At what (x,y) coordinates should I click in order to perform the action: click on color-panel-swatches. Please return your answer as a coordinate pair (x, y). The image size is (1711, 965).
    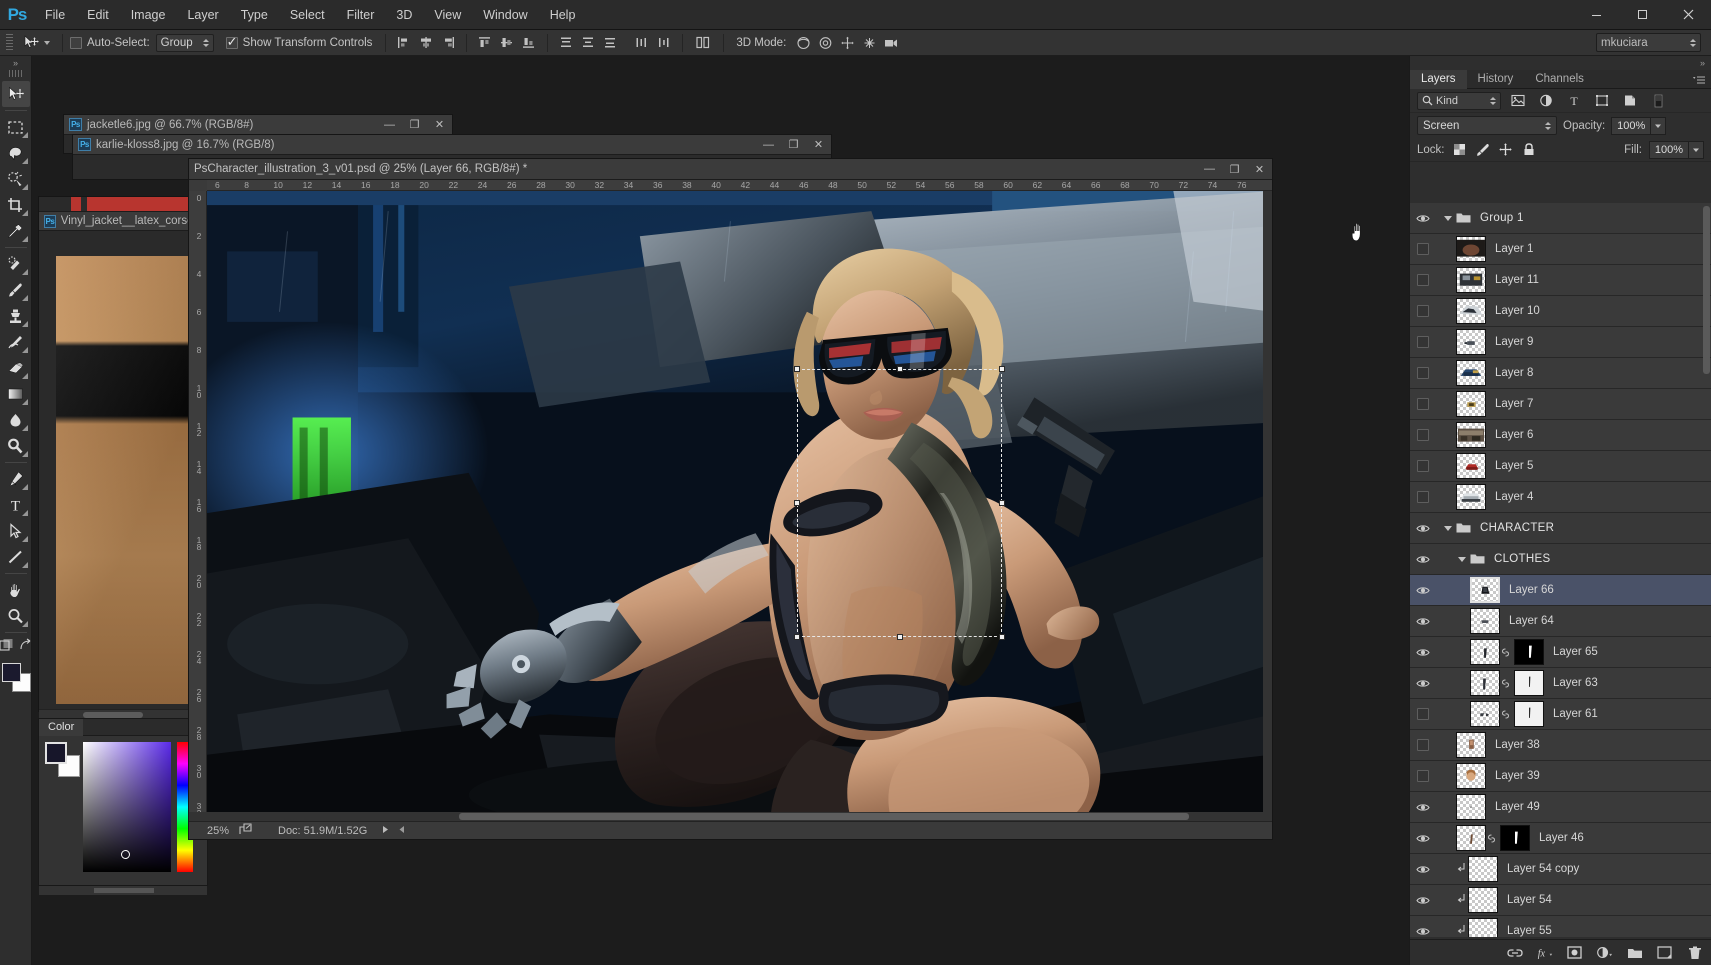
    Looking at the image, I should click on (62, 759).